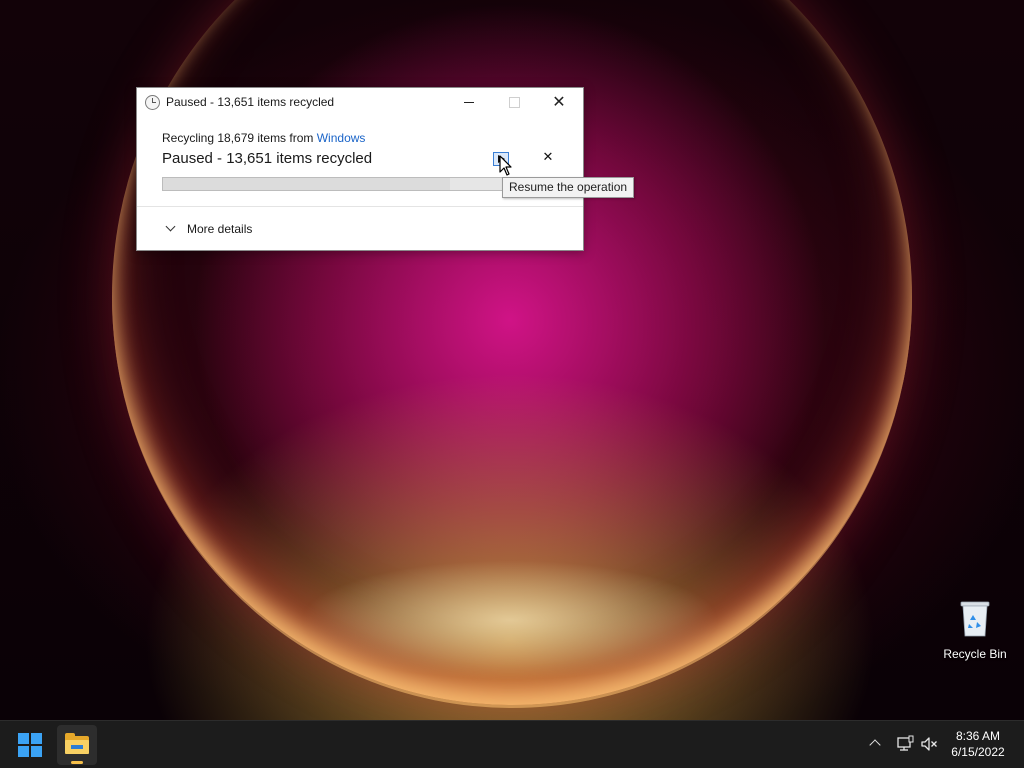 The height and width of the screenshot is (768, 1024). I want to click on dialog-titlebar: Paused - 13,651 items recycled ✕, so click(360, 102).